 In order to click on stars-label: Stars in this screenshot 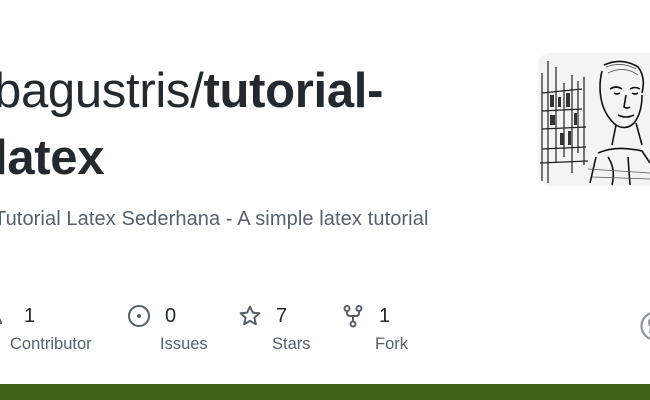, I will do `click(291, 344)`.